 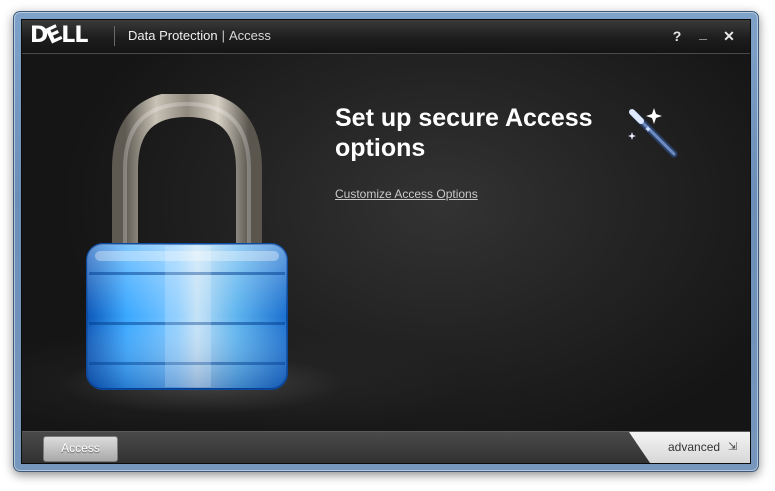 What do you see at coordinates (114, 36) in the screenshot?
I see `title-divider` at bounding box center [114, 36].